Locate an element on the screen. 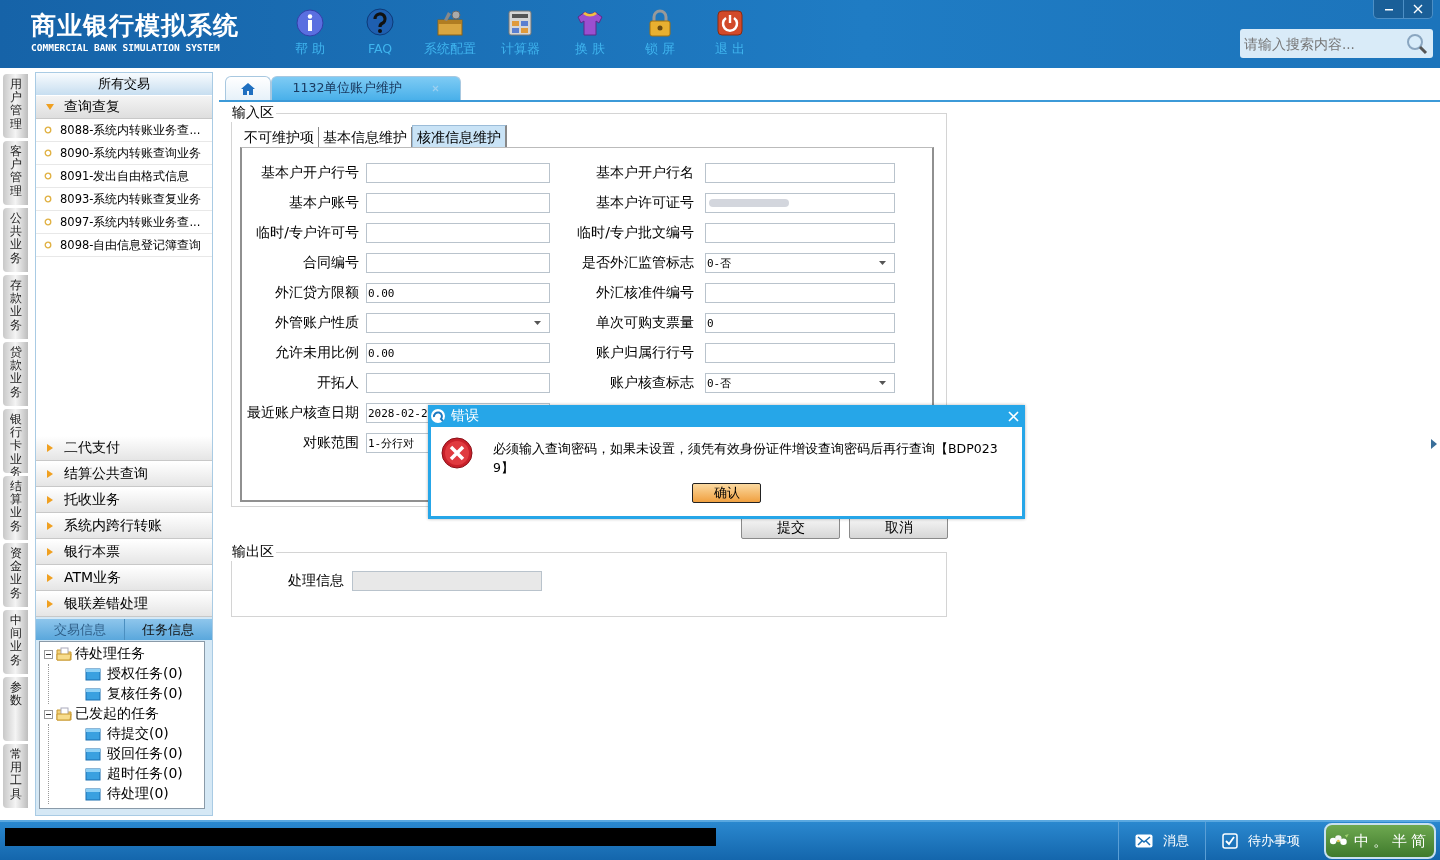 The height and width of the screenshot is (860, 1440). section-title: 输出区 is located at coordinates (253, 552).